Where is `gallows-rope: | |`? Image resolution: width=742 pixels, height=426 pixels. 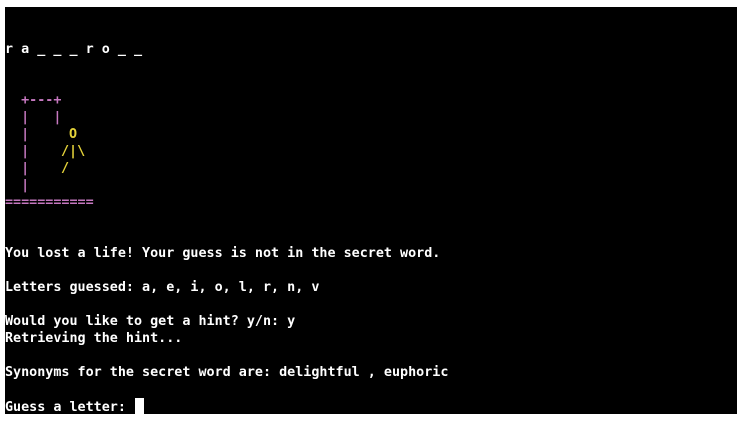 gallows-rope: | | is located at coordinates (33, 117).